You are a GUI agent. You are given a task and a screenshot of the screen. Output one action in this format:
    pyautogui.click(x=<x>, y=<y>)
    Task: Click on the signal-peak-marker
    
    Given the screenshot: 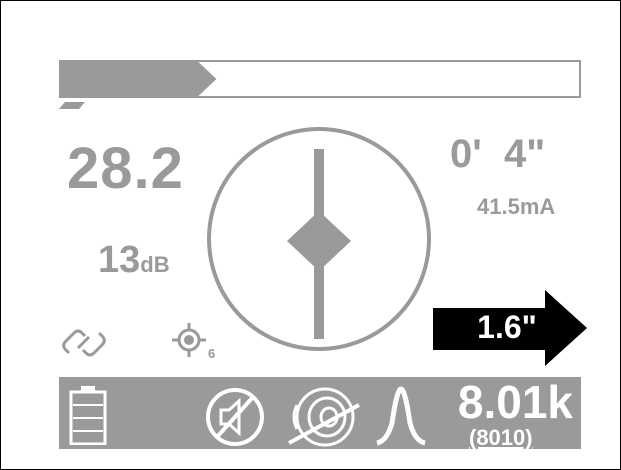 What is the action you would take?
    pyautogui.click(x=72, y=105)
    